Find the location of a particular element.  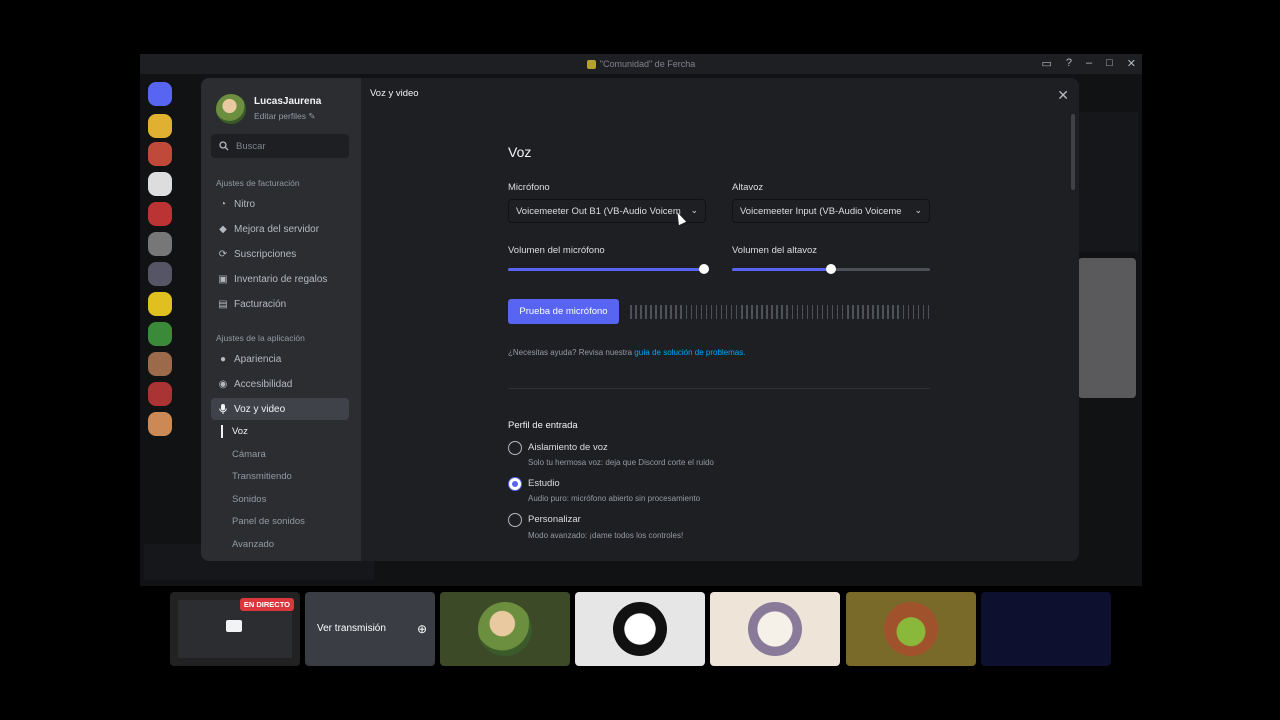

radio-studio is located at coordinates (515, 484).